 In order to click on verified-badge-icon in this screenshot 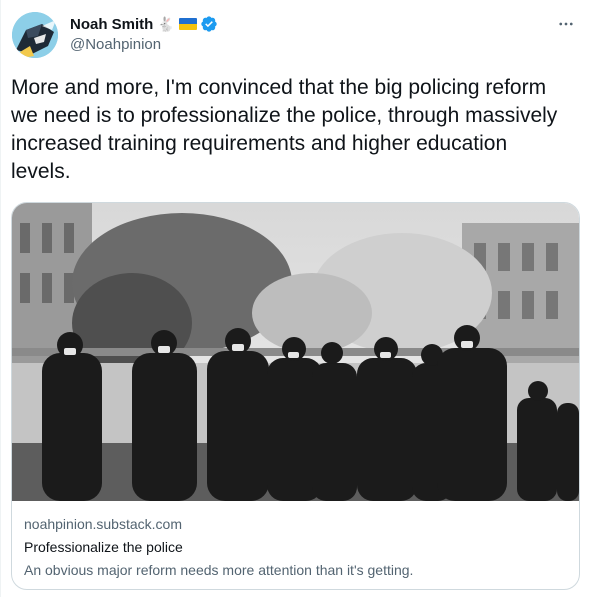, I will do `click(209, 24)`.